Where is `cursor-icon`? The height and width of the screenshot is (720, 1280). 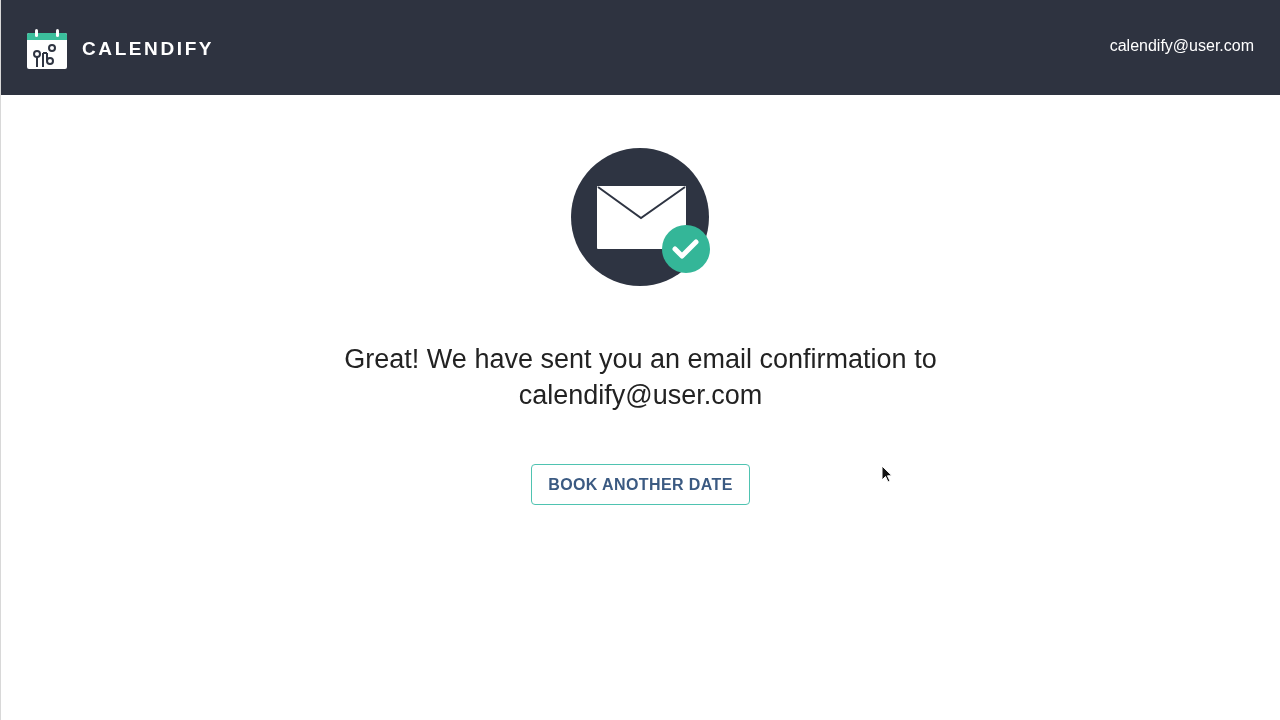 cursor-icon is located at coordinates (887, 474).